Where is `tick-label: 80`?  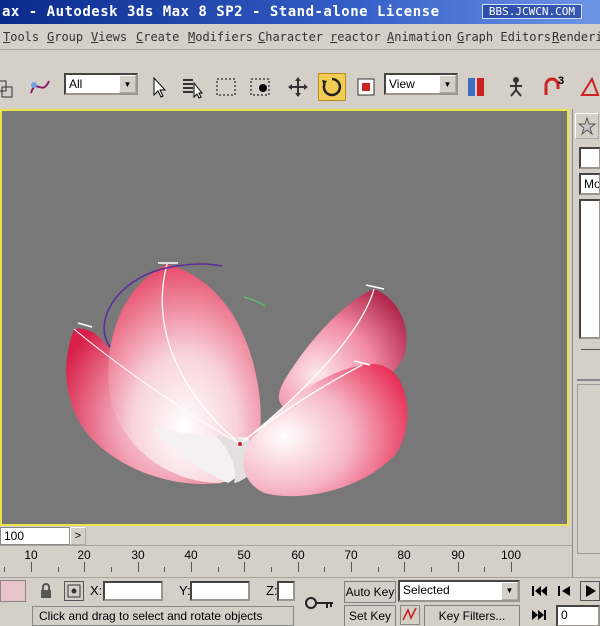 tick-label: 80 is located at coordinates (404, 555).